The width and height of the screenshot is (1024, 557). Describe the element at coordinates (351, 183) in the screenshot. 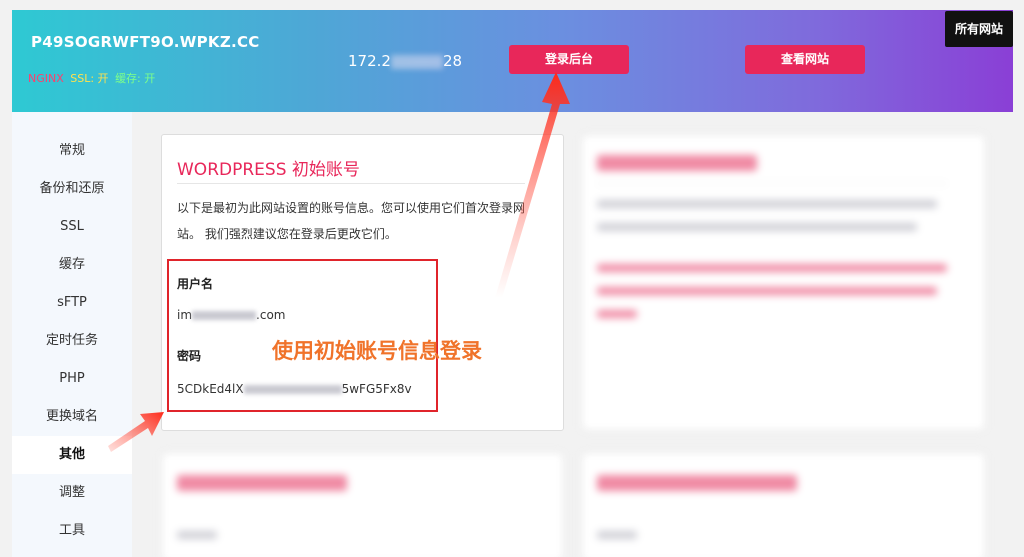

I see `divider` at that location.